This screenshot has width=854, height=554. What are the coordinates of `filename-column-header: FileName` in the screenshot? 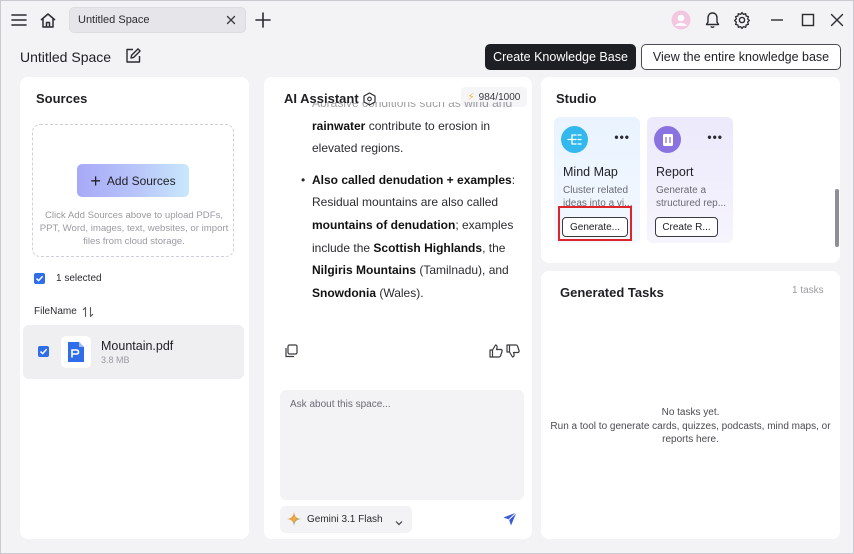 It's located at (55, 311).